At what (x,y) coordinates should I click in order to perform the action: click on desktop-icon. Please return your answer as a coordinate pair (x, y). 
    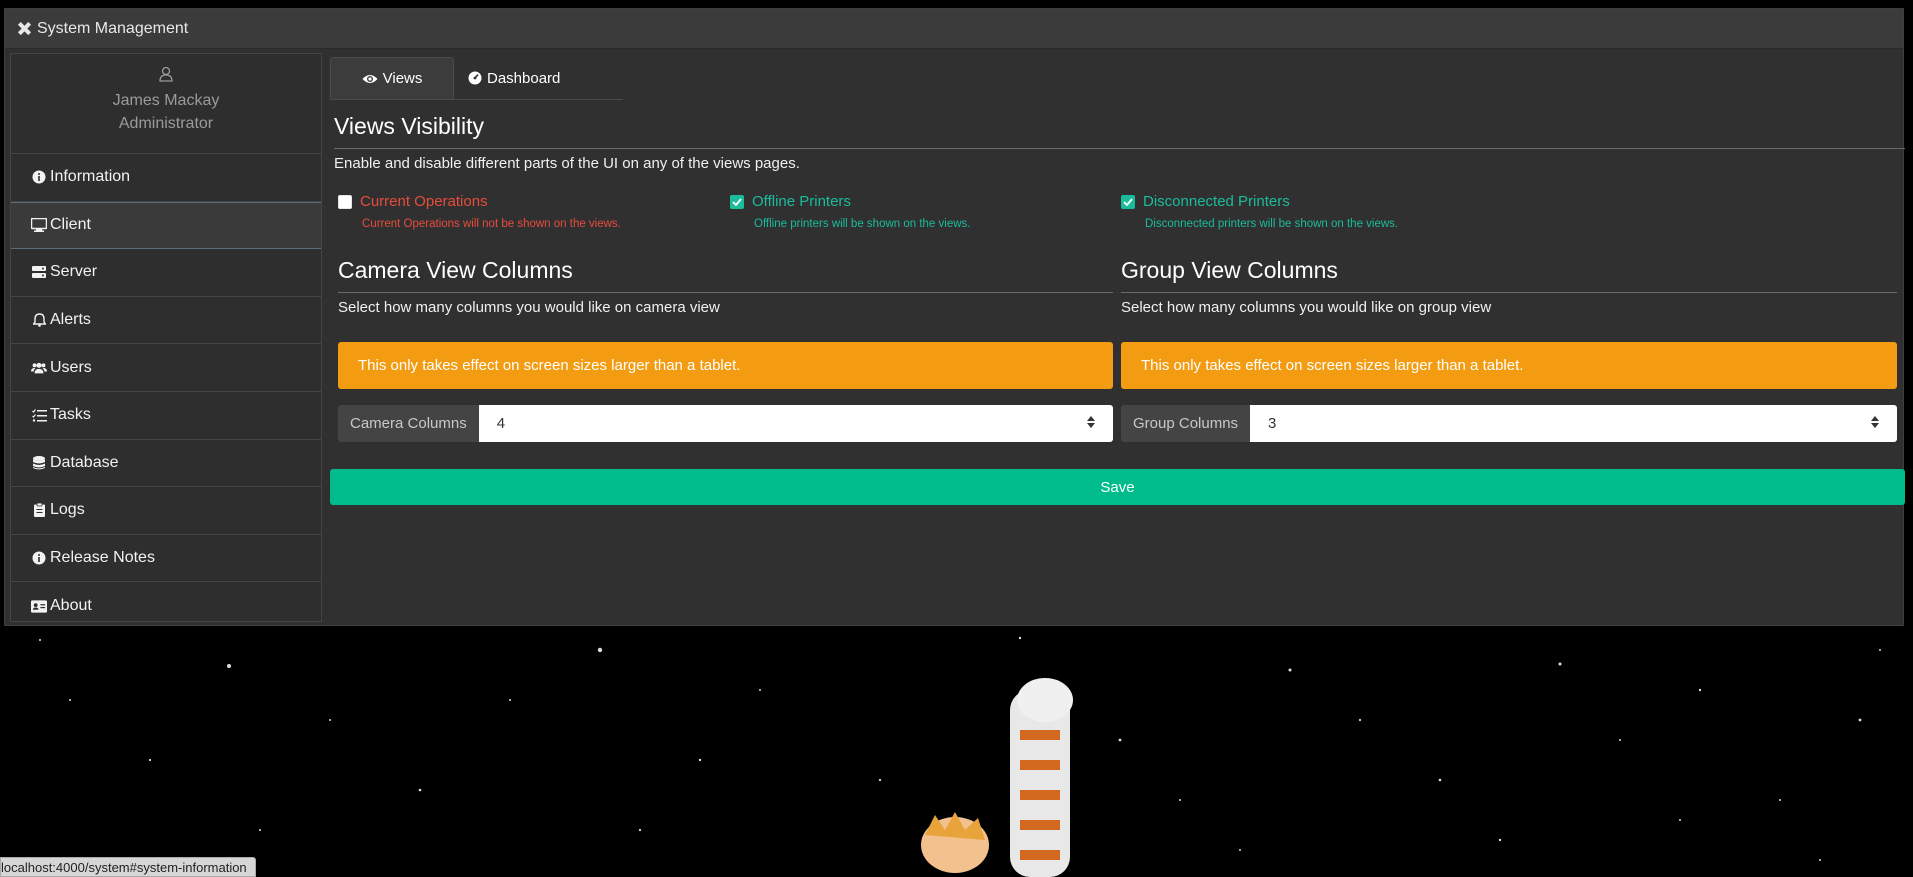
    Looking at the image, I should click on (39, 225).